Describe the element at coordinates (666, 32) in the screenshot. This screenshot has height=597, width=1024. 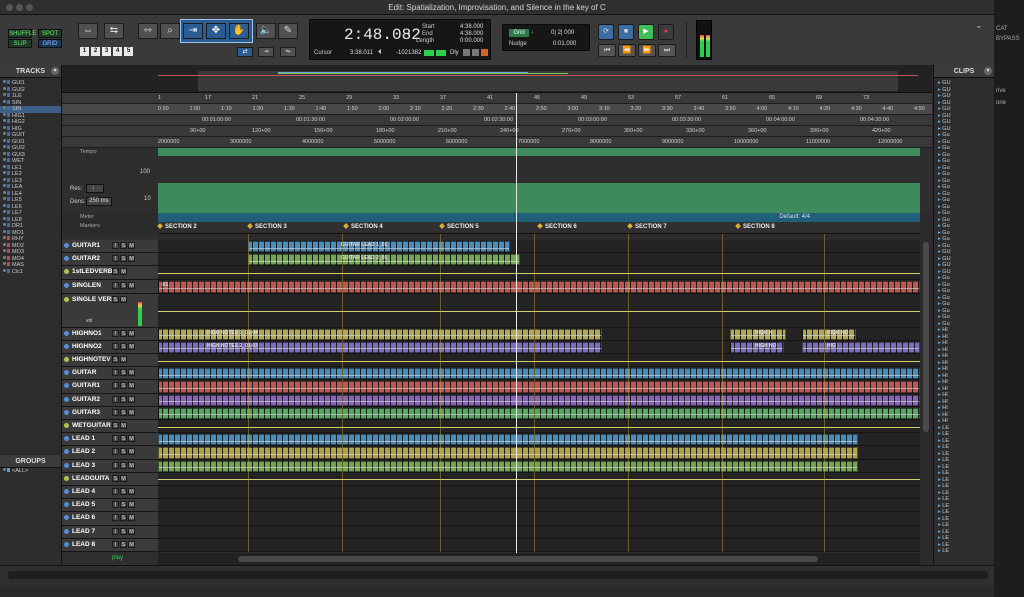
I see `record-button: ●` at that location.